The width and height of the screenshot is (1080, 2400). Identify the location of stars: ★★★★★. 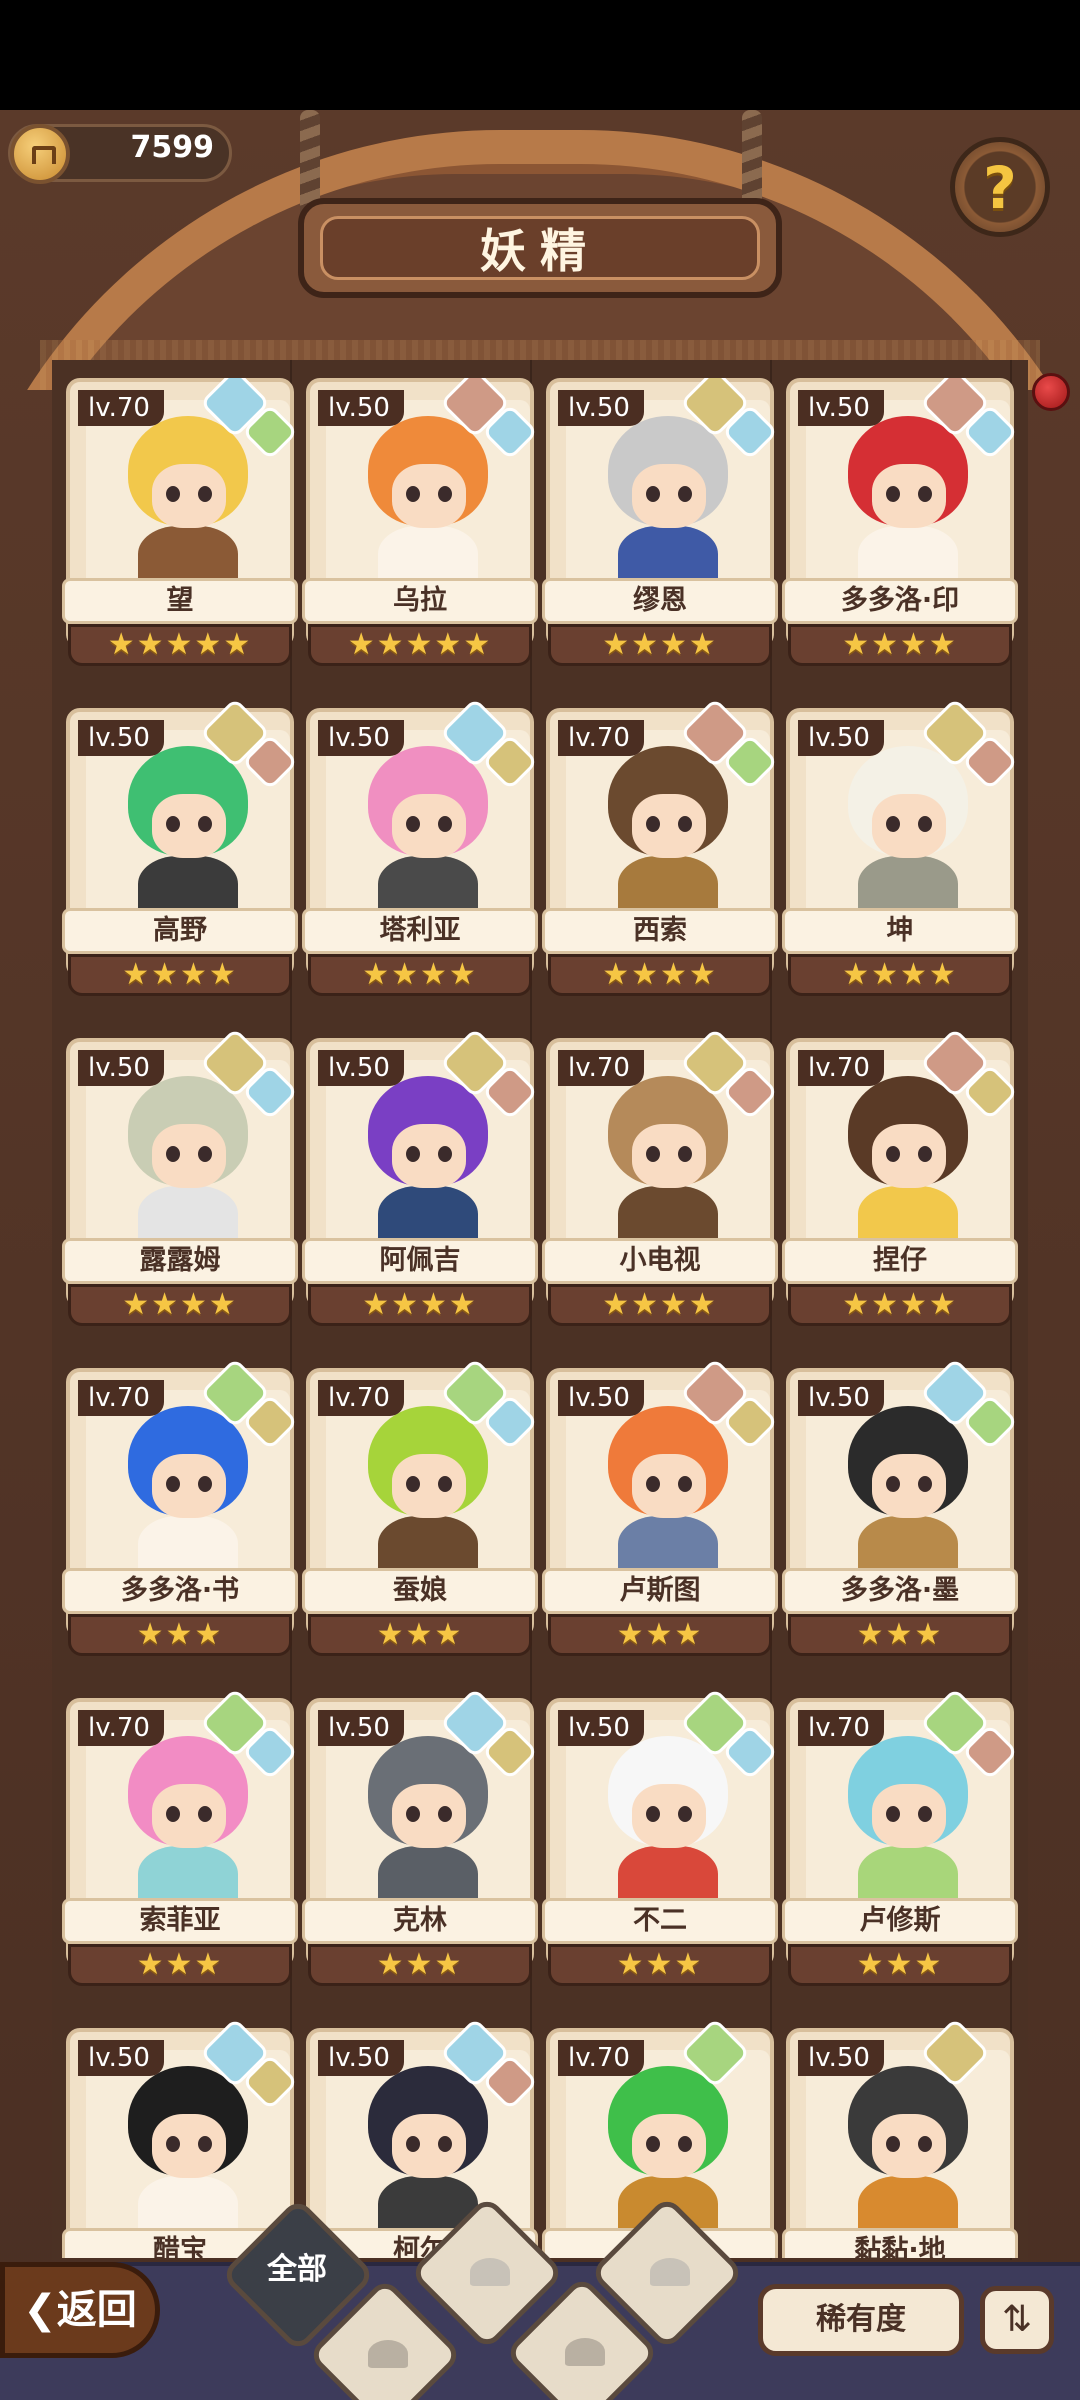
(180, 644).